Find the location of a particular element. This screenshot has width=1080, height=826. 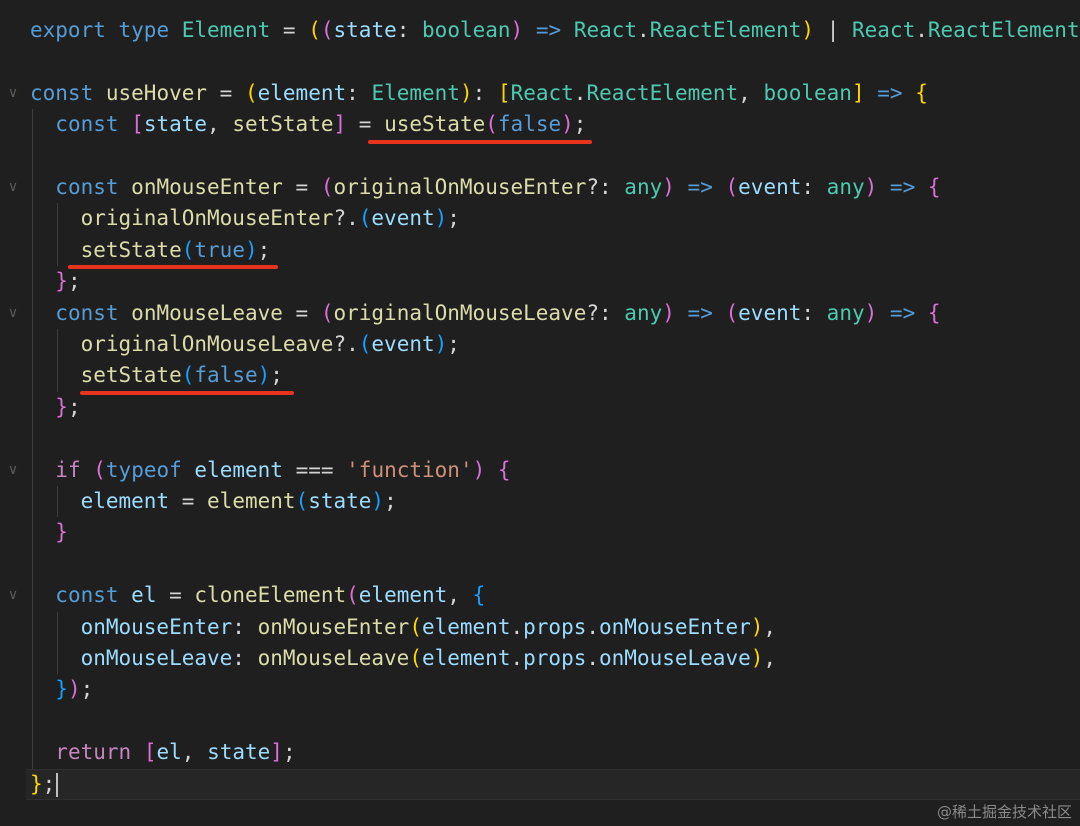

code-line: if (typeof element === 'function') { is located at coordinates (270, 470).